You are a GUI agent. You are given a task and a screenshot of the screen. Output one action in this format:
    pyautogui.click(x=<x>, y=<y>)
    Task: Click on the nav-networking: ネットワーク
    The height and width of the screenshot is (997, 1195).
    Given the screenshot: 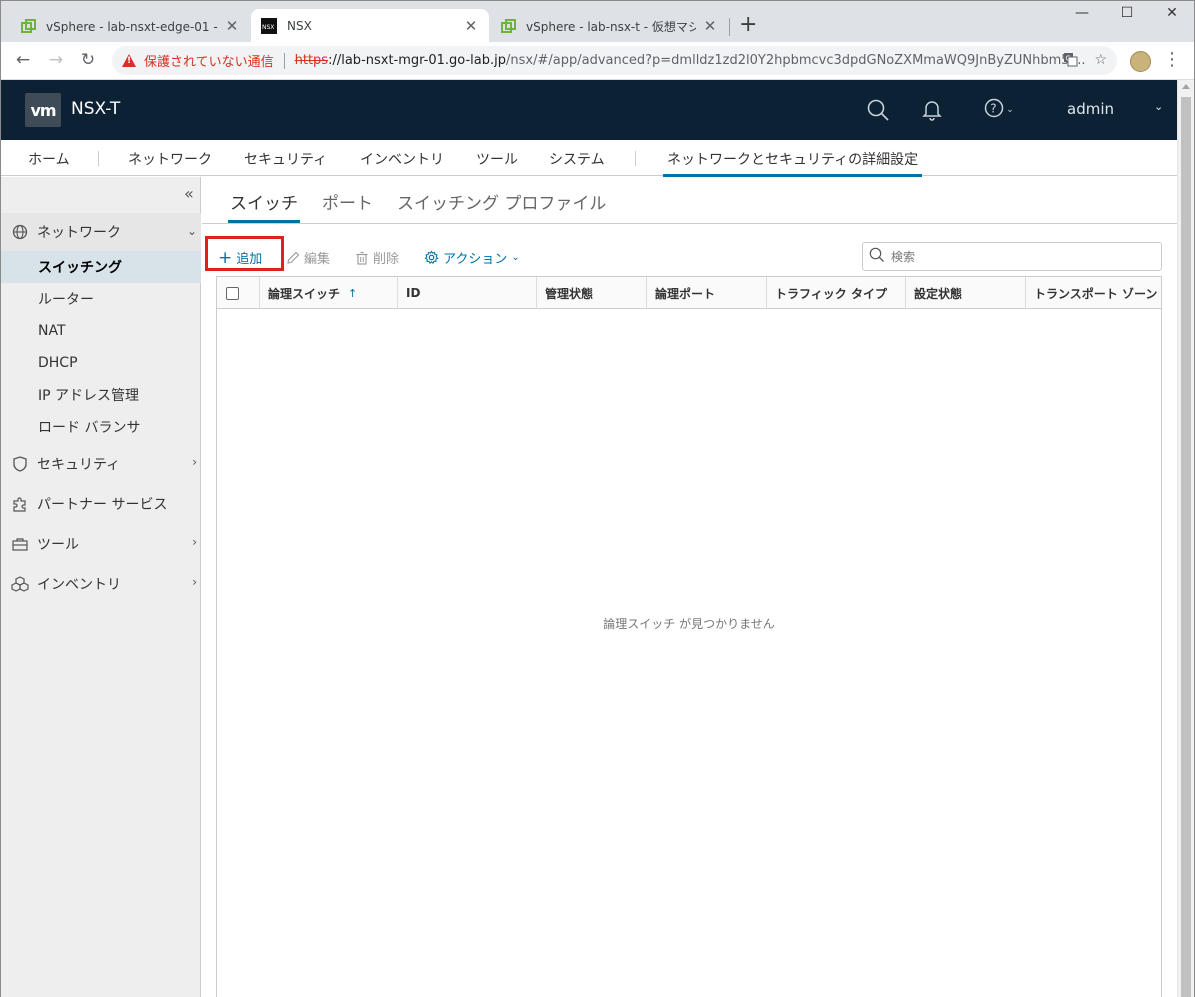 What is the action you would take?
    pyautogui.click(x=170, y=159)
    